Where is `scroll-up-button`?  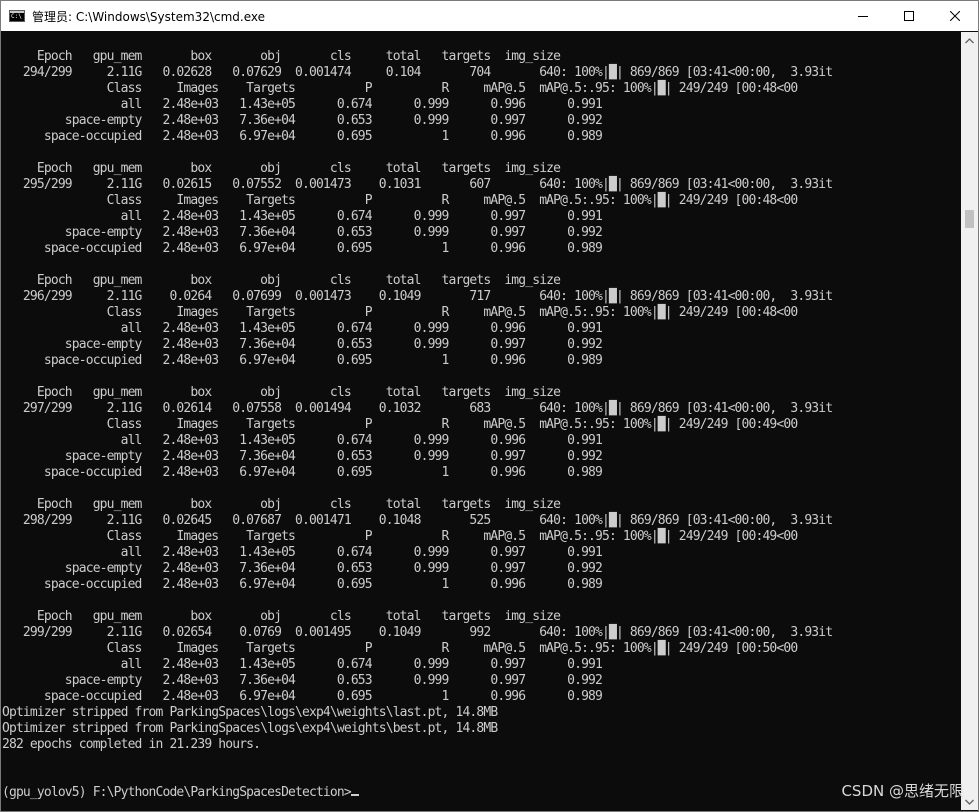
scroll-up-button is located at coordinates (969, 40).